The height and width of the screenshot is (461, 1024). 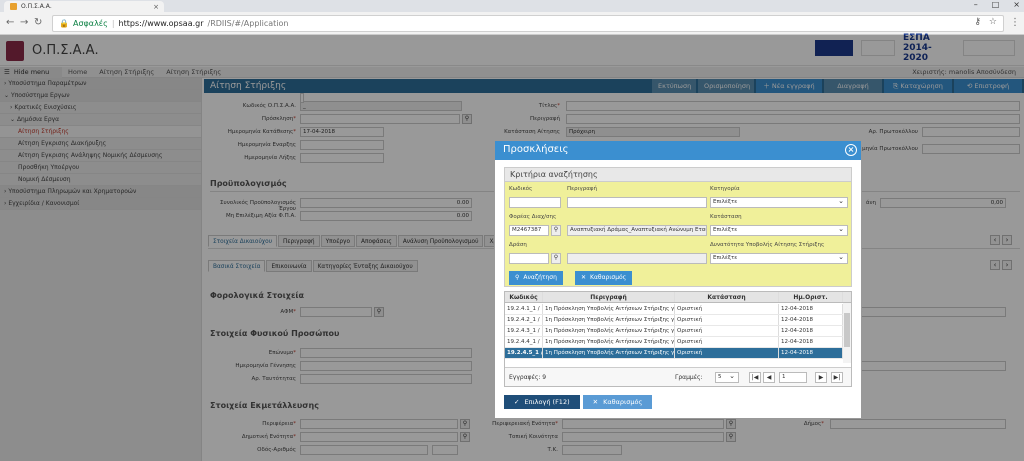 I want to click on prev-page-icon: ◀, so click(x=769, y=377).